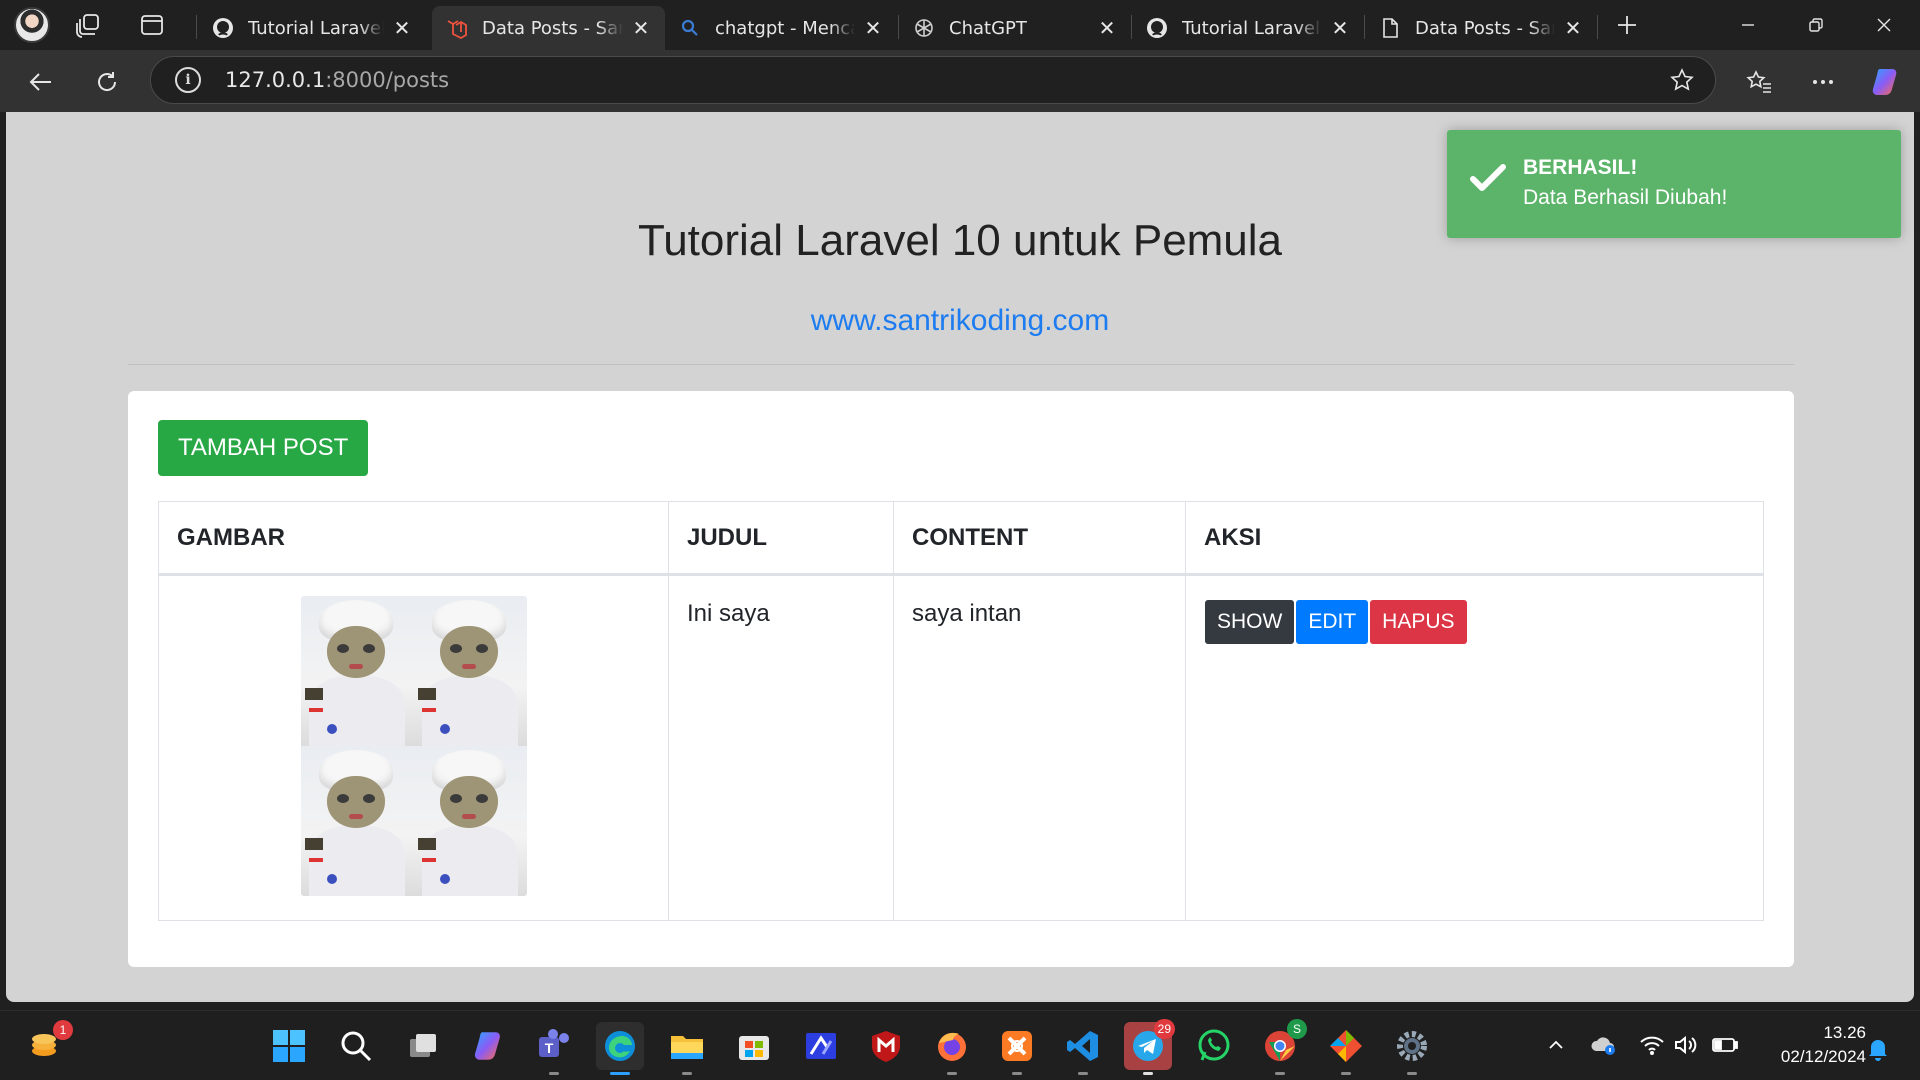 This screenshot has height=1080, width=1920. Describe the element at coordinates (1686, 1045) in the screenshot. I see `volume-icon` at that location.